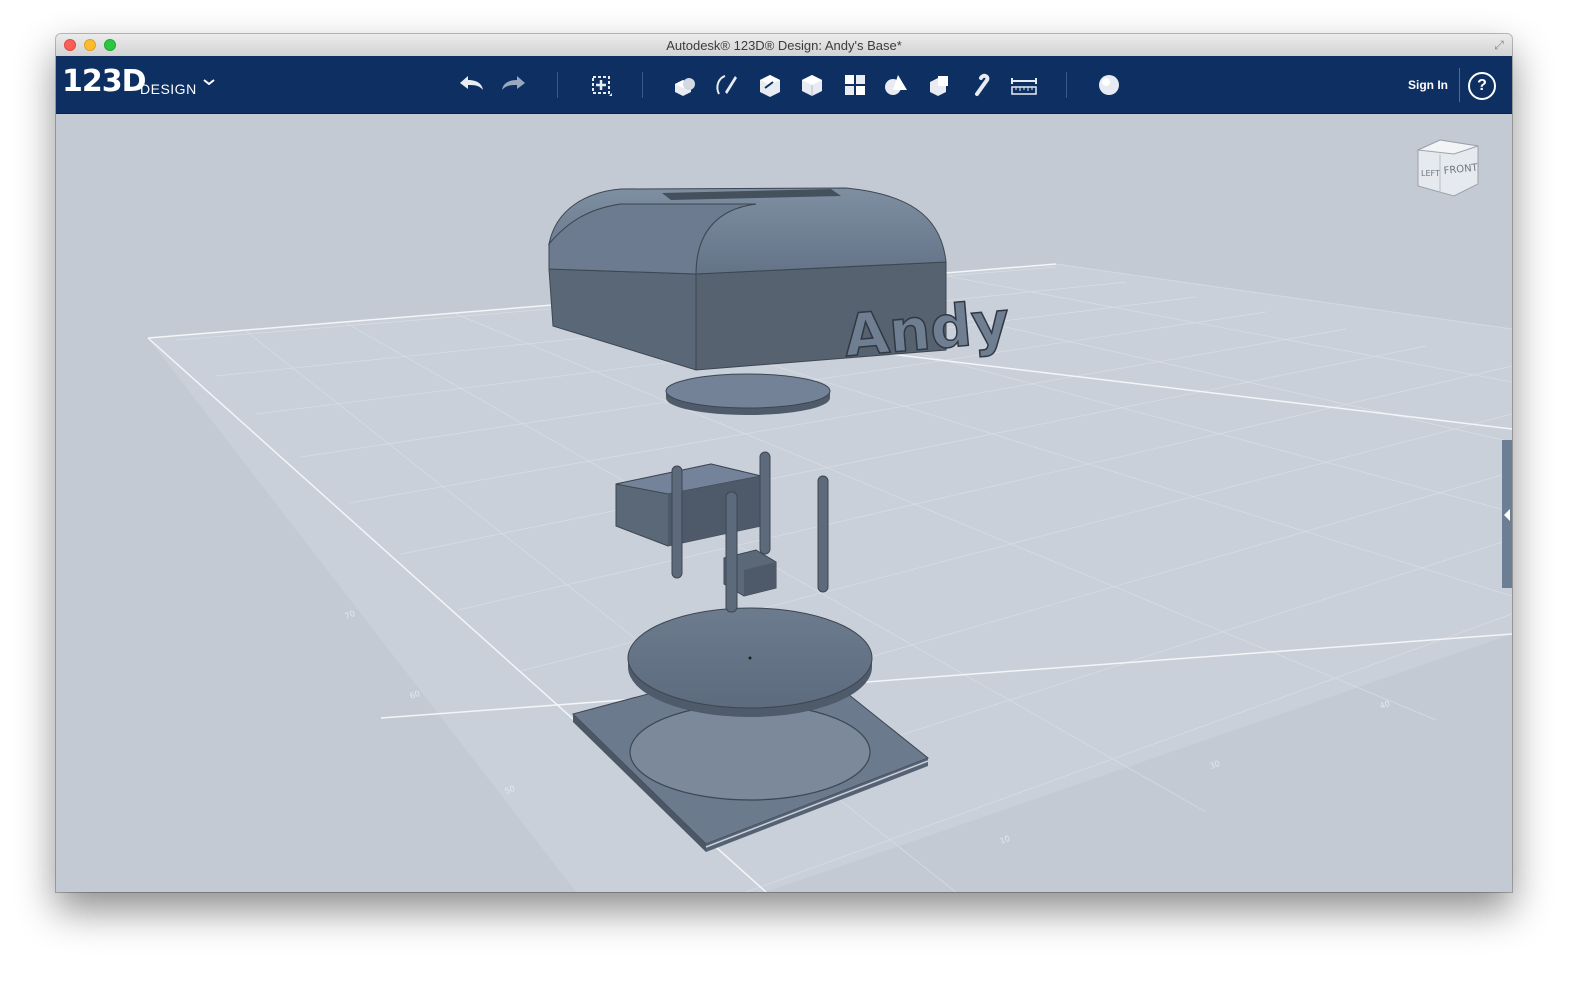 Image resolution: width=1589 pixels, height=983 pixels. I want to click on main-toolbar: 123D DESIGN Sign In ?, so click(784, 85).